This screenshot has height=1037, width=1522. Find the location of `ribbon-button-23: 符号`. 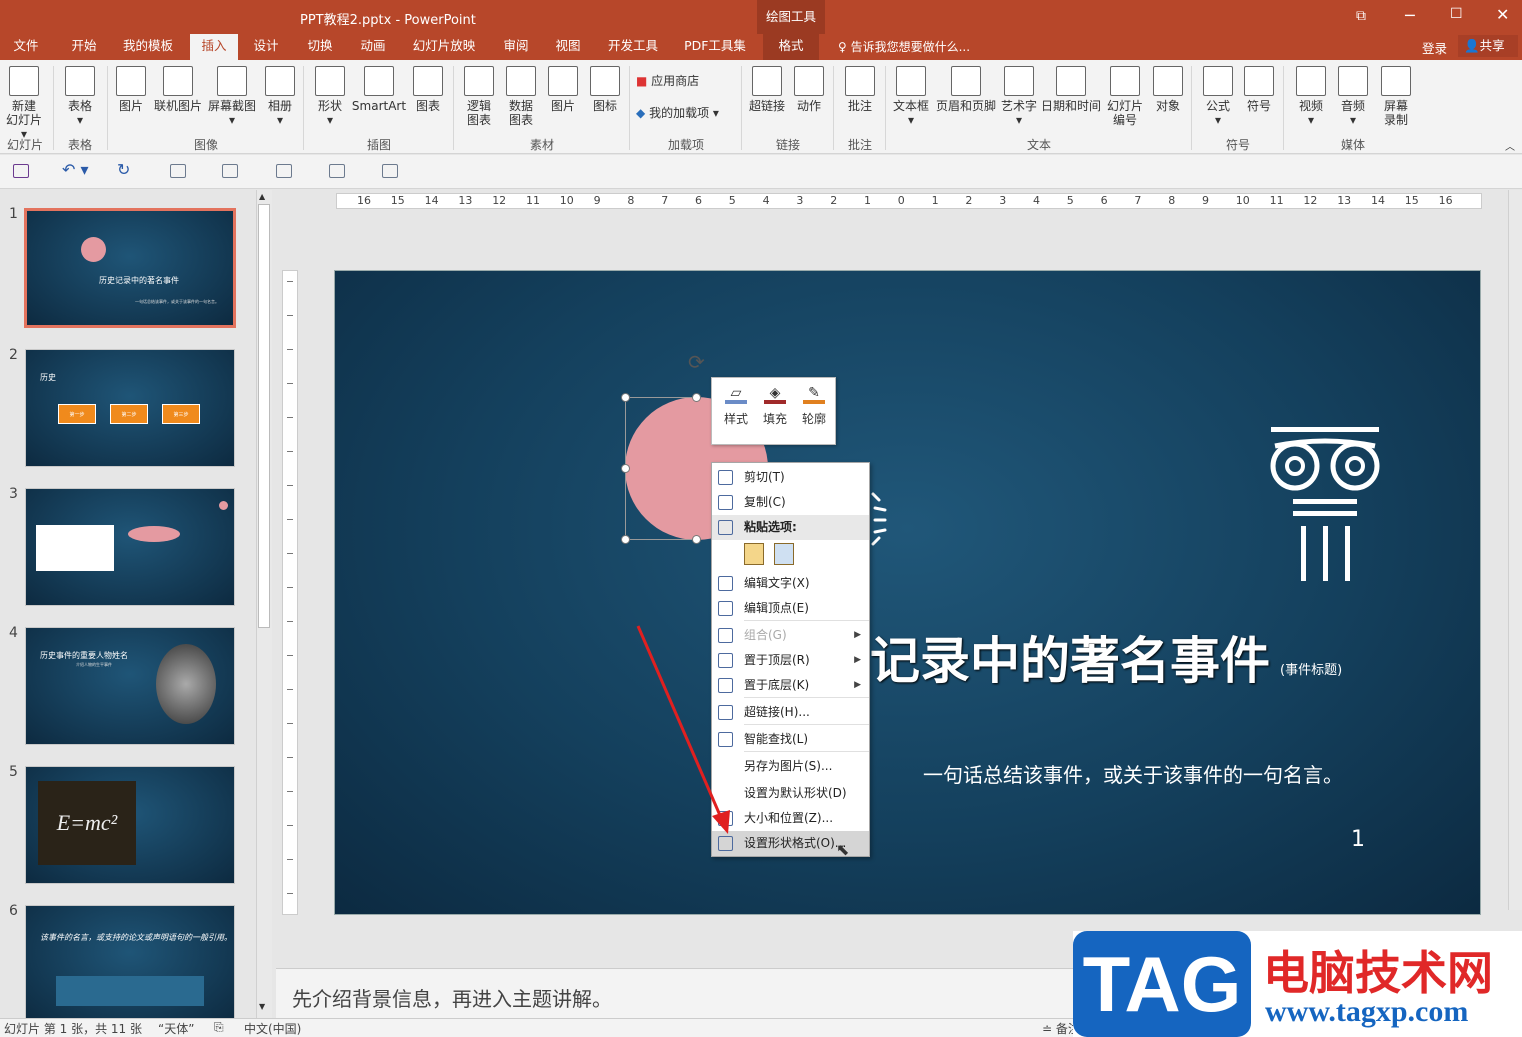

ribbon-button-23: 符号 is located at coordinates (1259, 88).